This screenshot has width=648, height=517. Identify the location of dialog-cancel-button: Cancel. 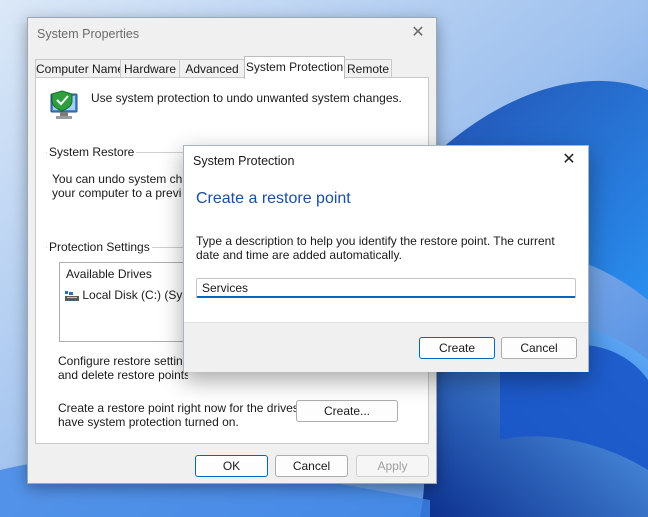
(539, 348).